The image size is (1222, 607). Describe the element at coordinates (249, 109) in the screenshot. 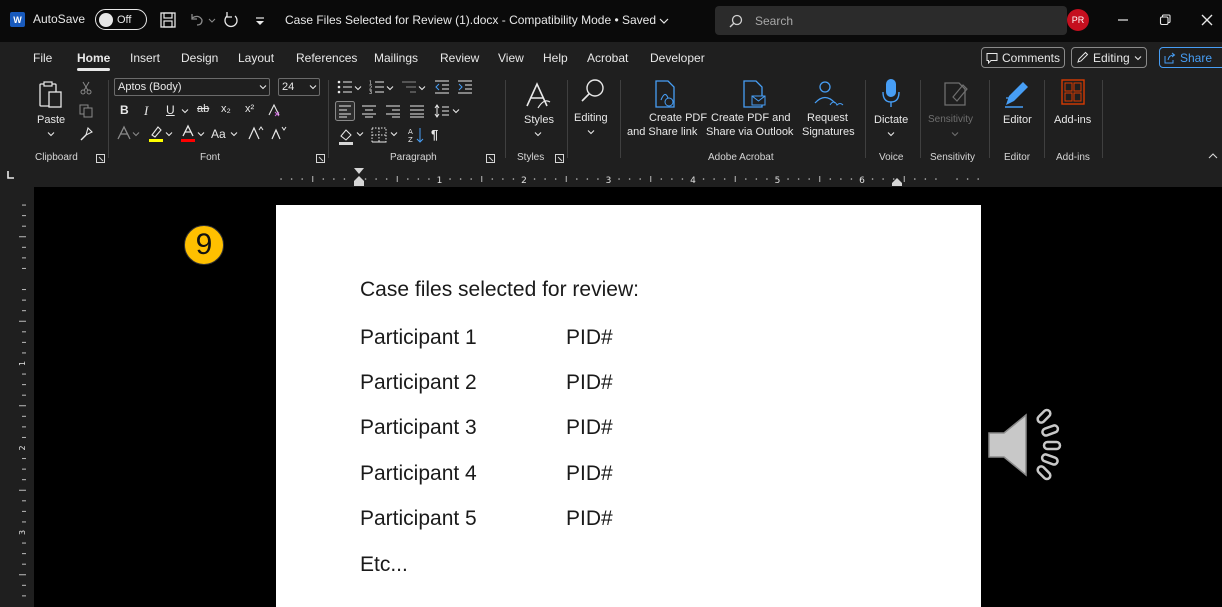

I see `superscript-button: x²` at that location.